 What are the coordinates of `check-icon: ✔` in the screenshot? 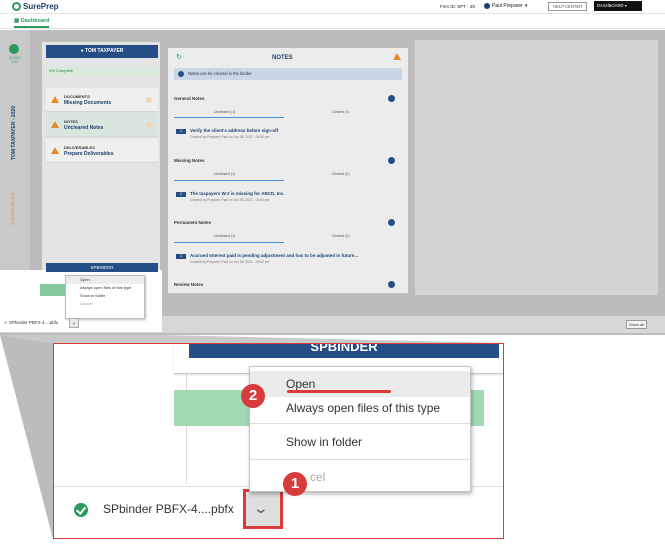 It's located at (6, 322).